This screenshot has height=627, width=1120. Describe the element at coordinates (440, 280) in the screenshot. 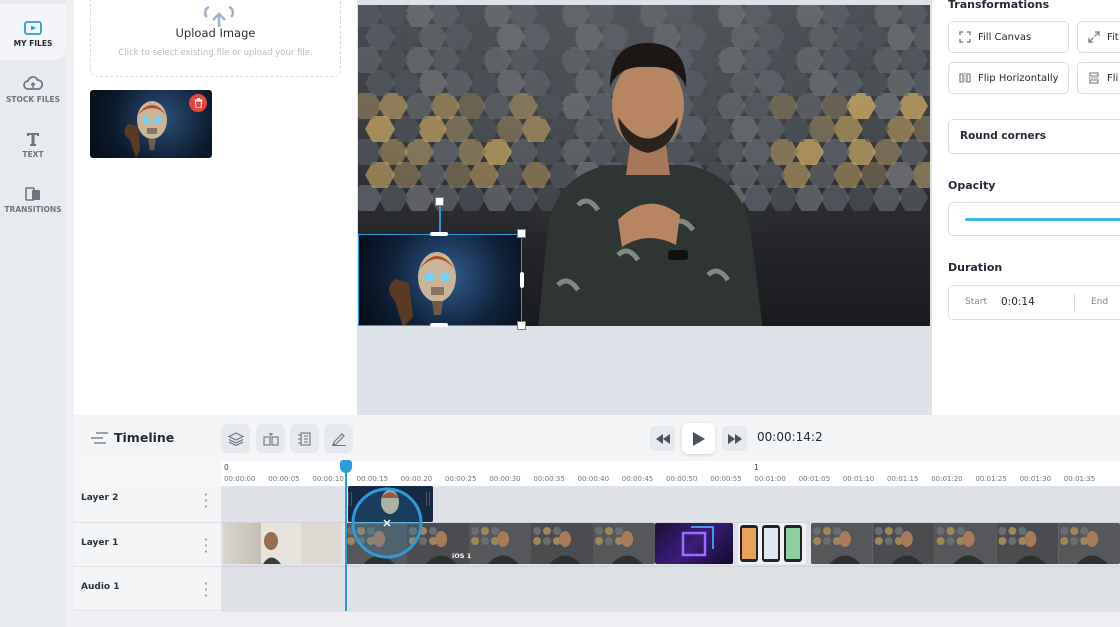

I see `selected-image-layer` at that location.